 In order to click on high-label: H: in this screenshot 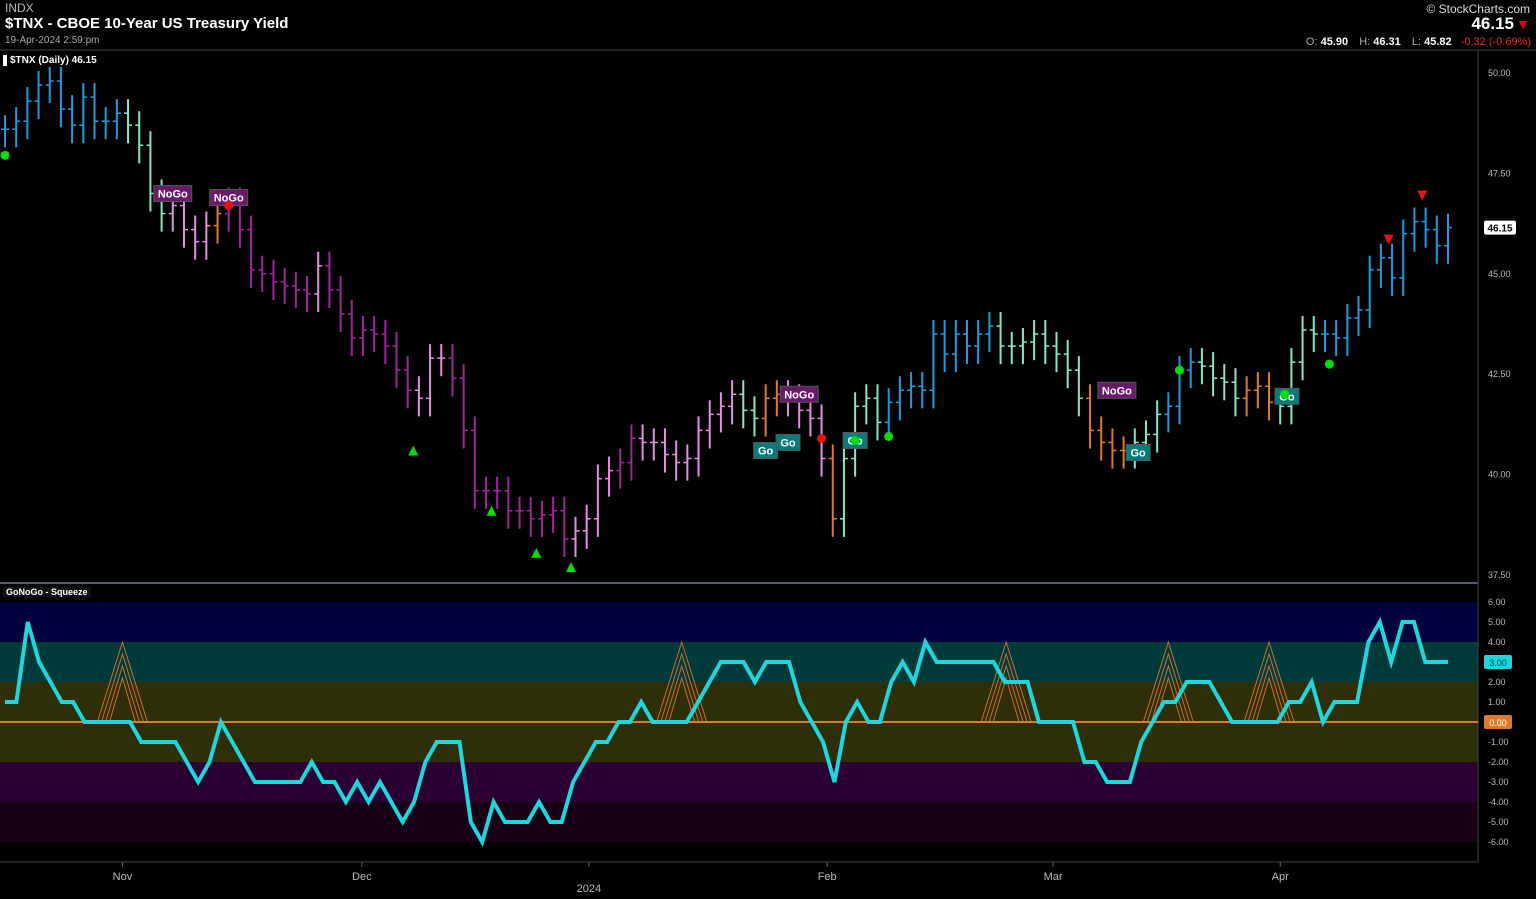, I will do `click(1365, 42)`.